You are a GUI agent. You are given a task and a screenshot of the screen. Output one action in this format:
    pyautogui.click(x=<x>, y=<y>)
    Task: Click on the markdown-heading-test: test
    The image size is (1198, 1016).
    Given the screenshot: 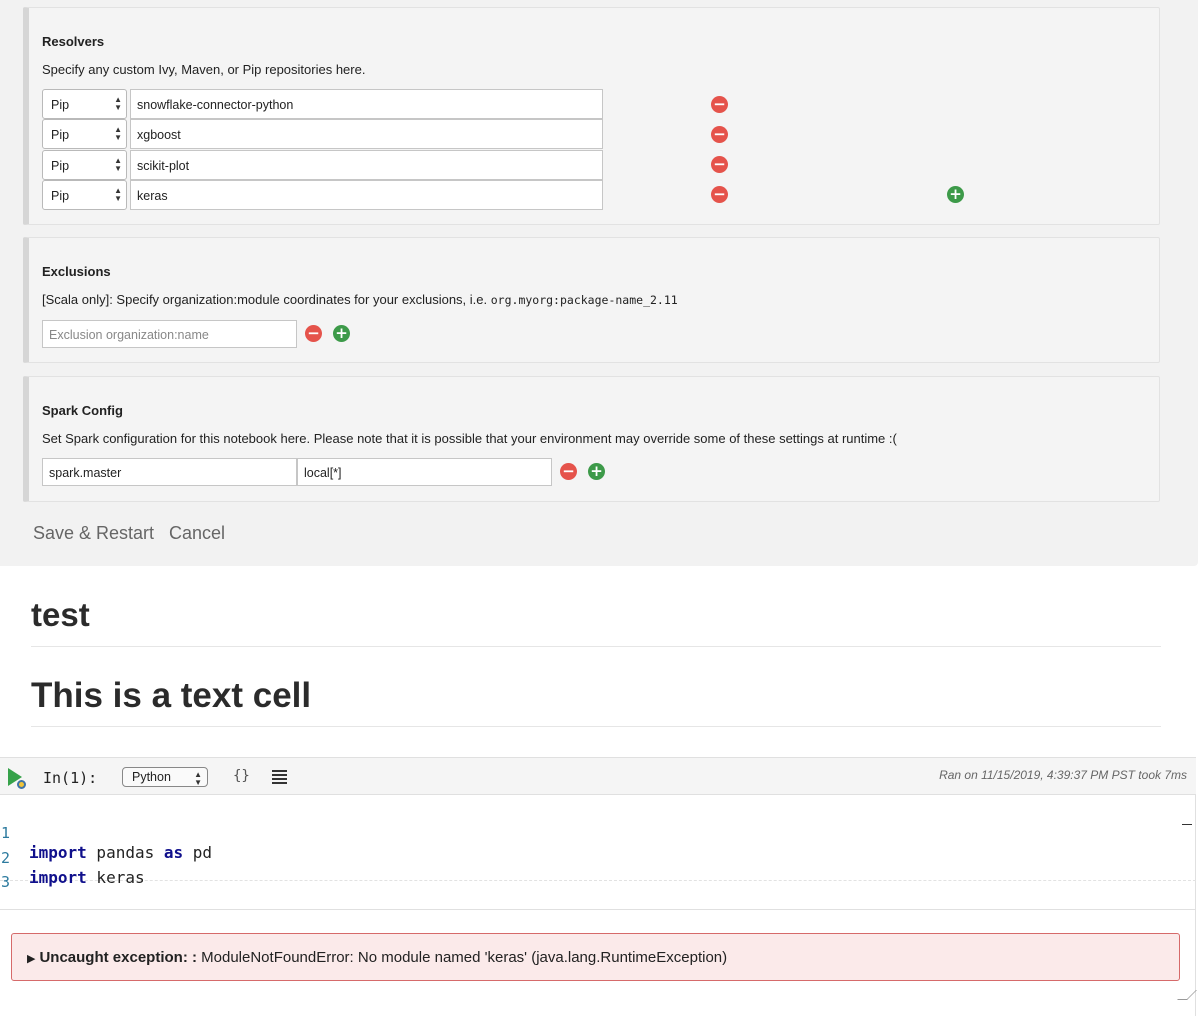 What is the action you would take?
    pyautogui.click(x=596, y=621)
    